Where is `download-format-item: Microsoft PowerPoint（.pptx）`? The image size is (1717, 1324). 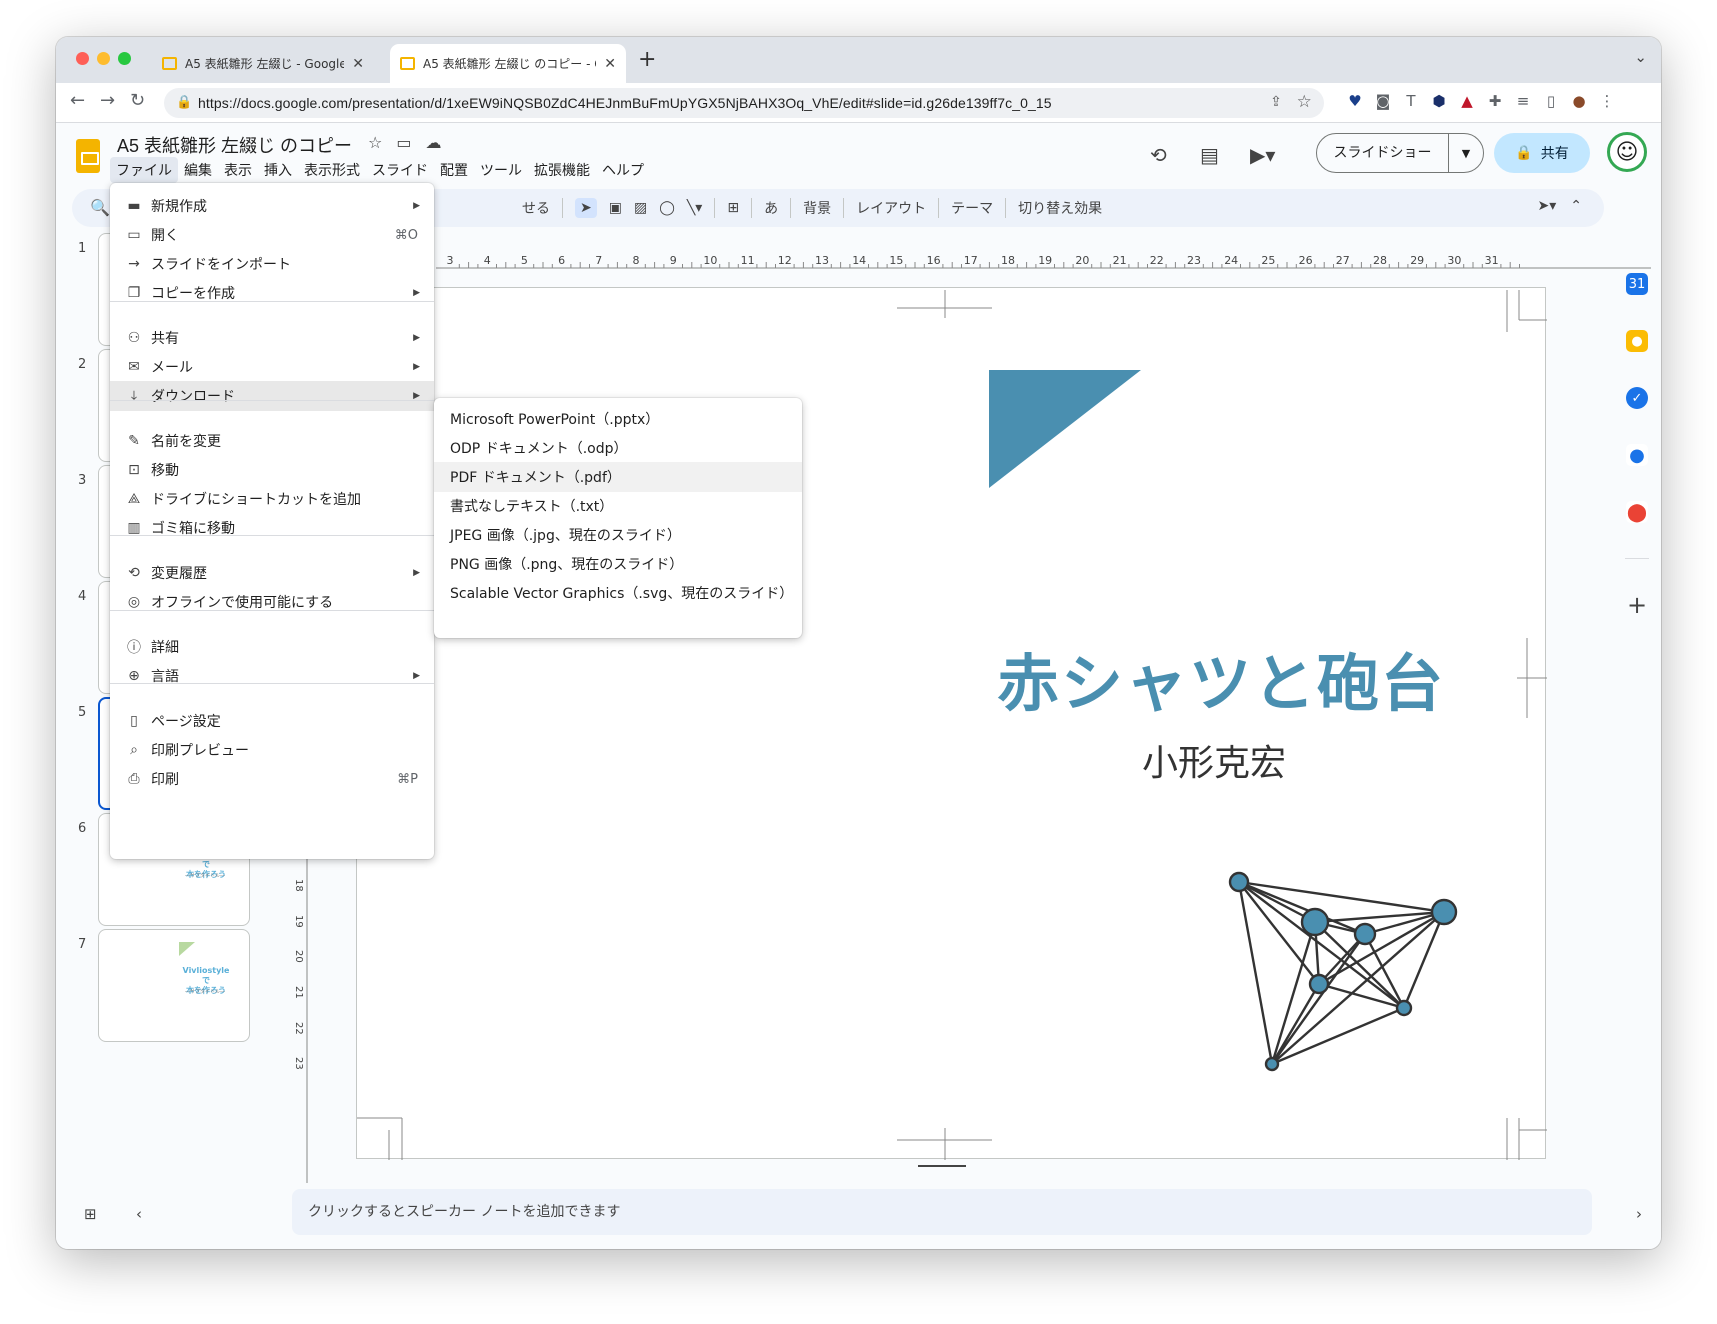 download-format-item: Microsoft PowerPoint（.pptx） is located at coordinates (618, 419).